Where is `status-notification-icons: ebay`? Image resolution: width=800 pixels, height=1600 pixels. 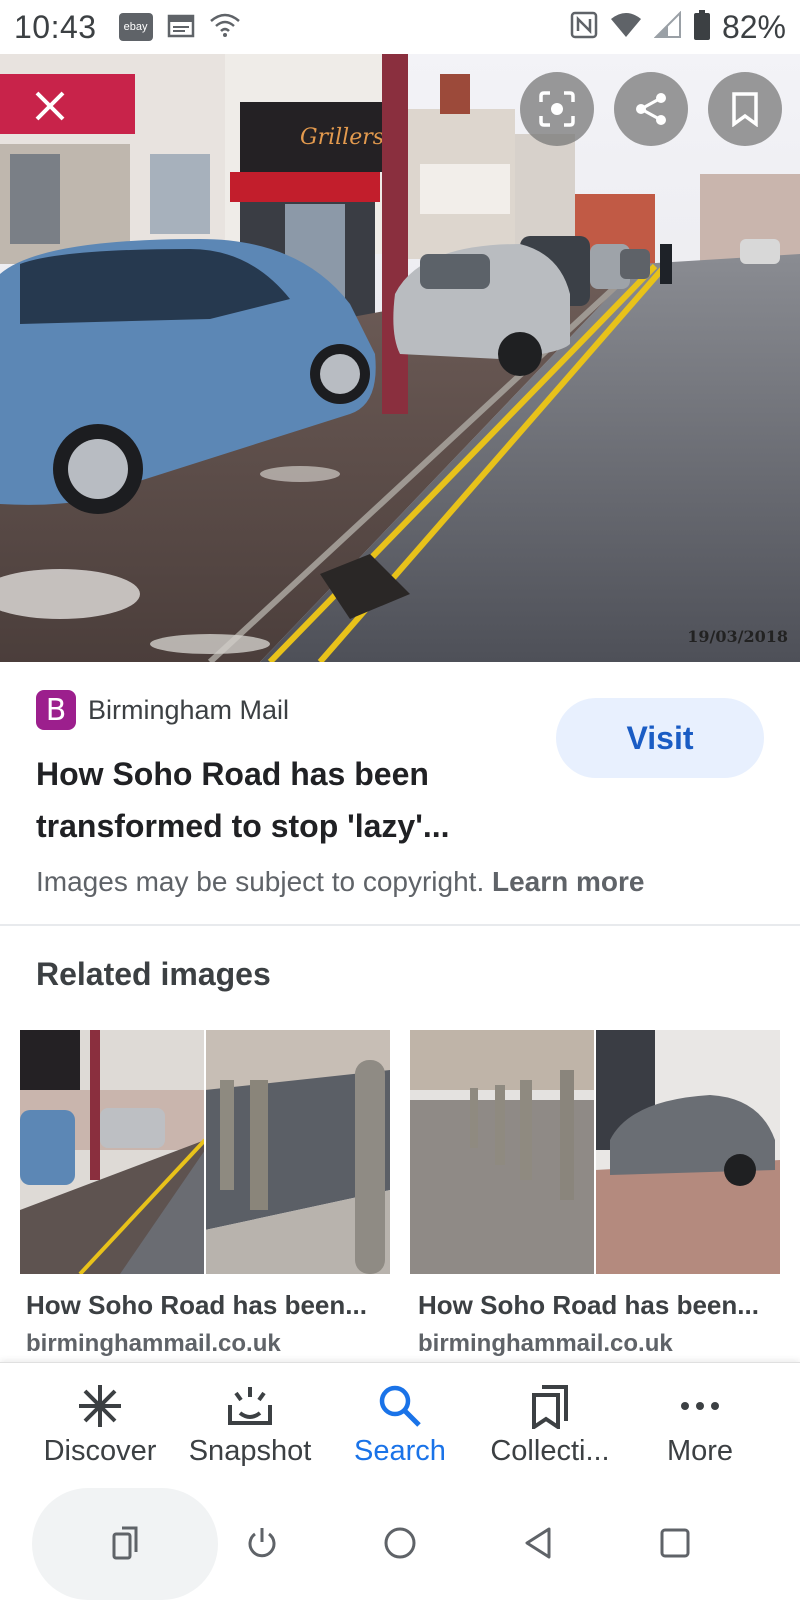
status-notification-icons: ebay is located at coordinates (179, 27).